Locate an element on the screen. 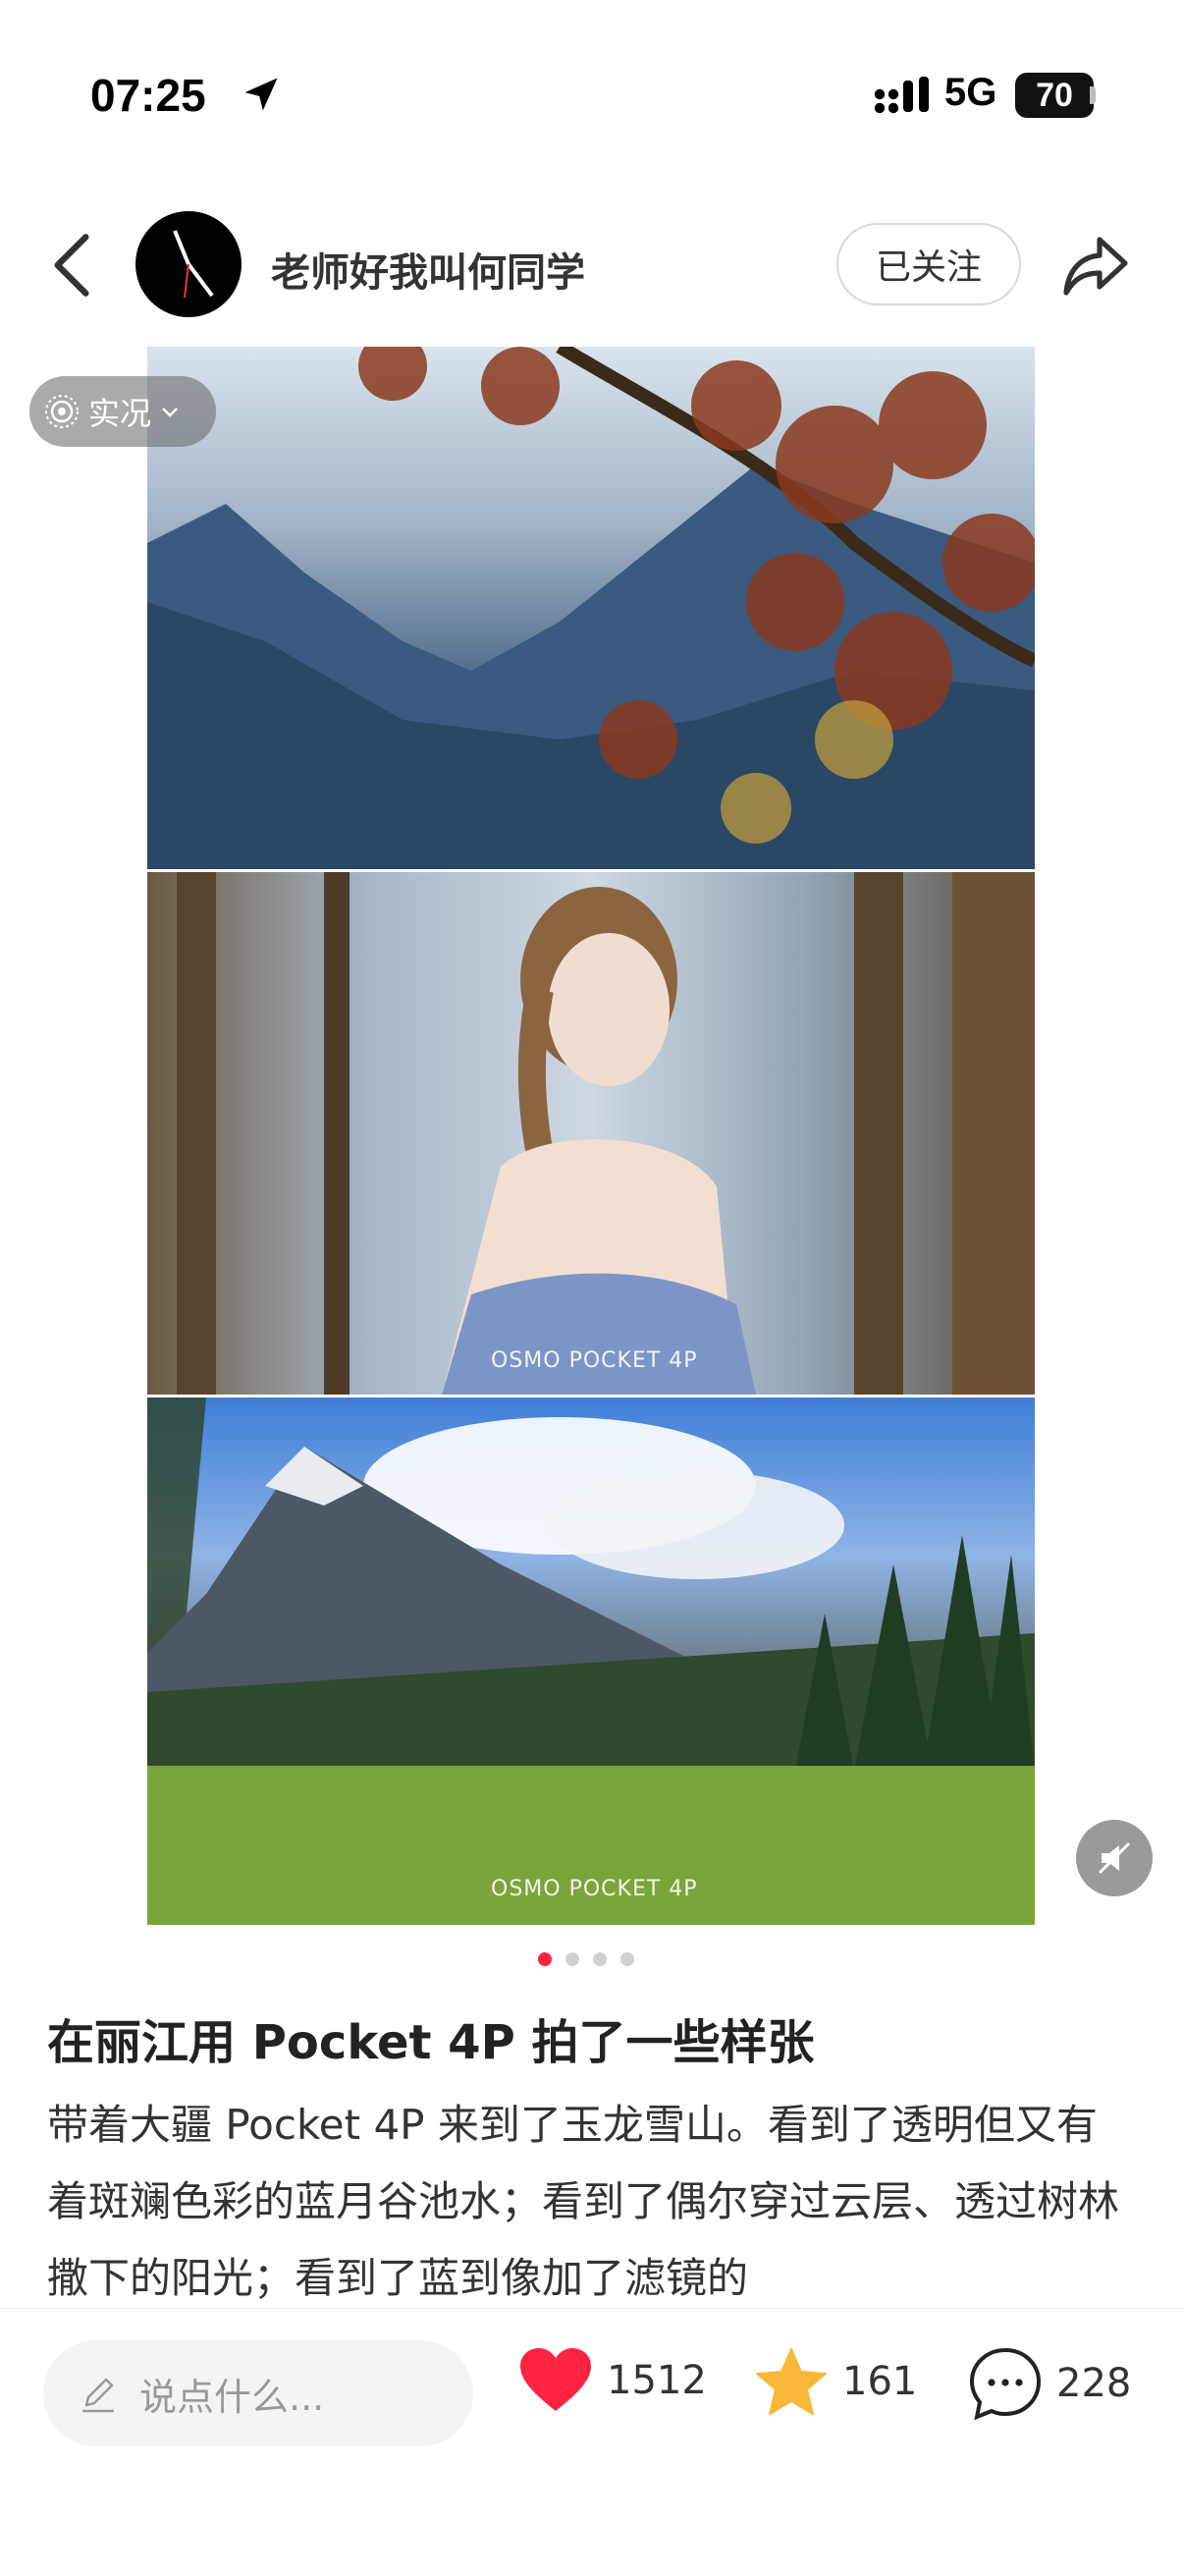 The width and height of the screenshot is (1184, 2576). heart-icon is located at coordinates (555, 2379).